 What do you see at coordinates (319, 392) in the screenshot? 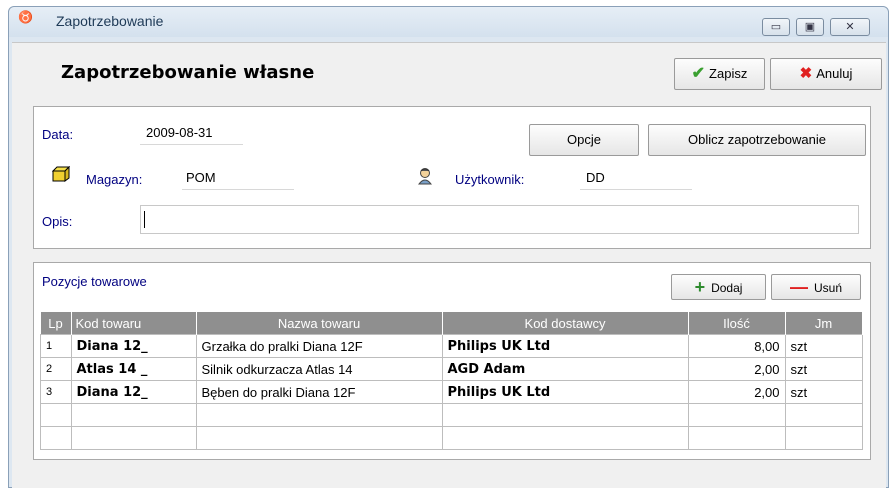
I see `cell-name: Bęben do pralki Diana 12F` at bounding box center [319, 392].